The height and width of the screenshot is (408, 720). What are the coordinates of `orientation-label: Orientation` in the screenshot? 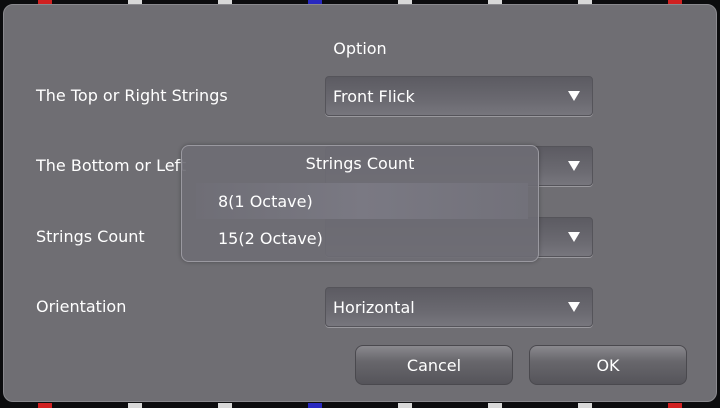 It's located at (81, 306).